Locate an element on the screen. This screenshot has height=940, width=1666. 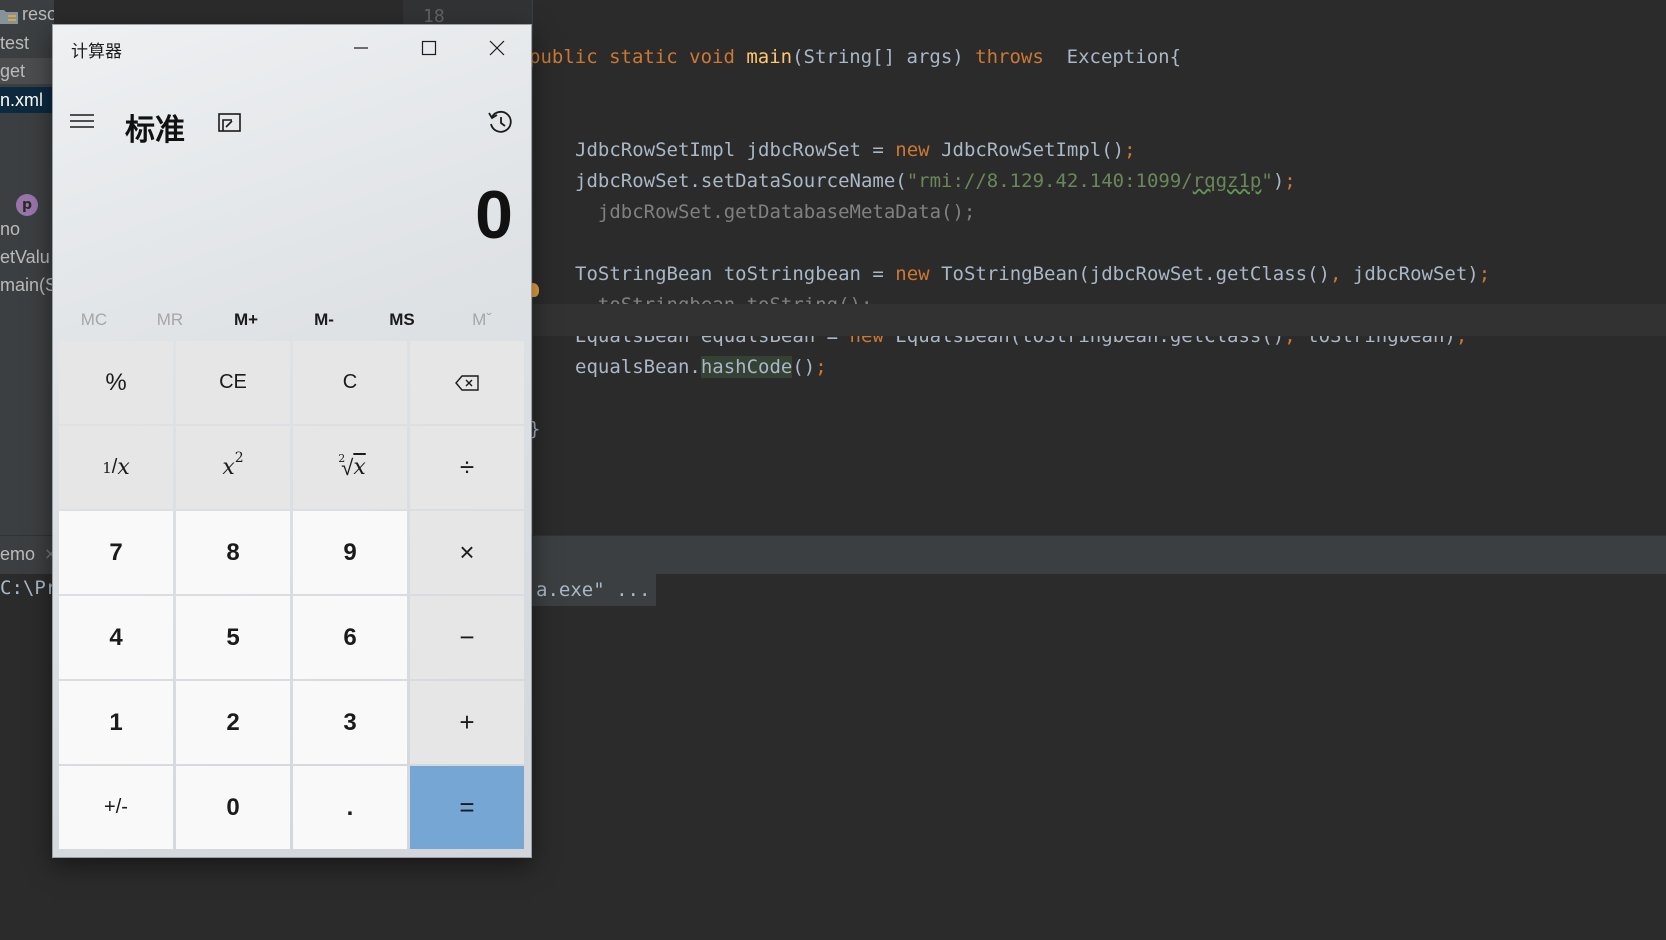
current-line-highlight is located at coordinates (1099, 320).